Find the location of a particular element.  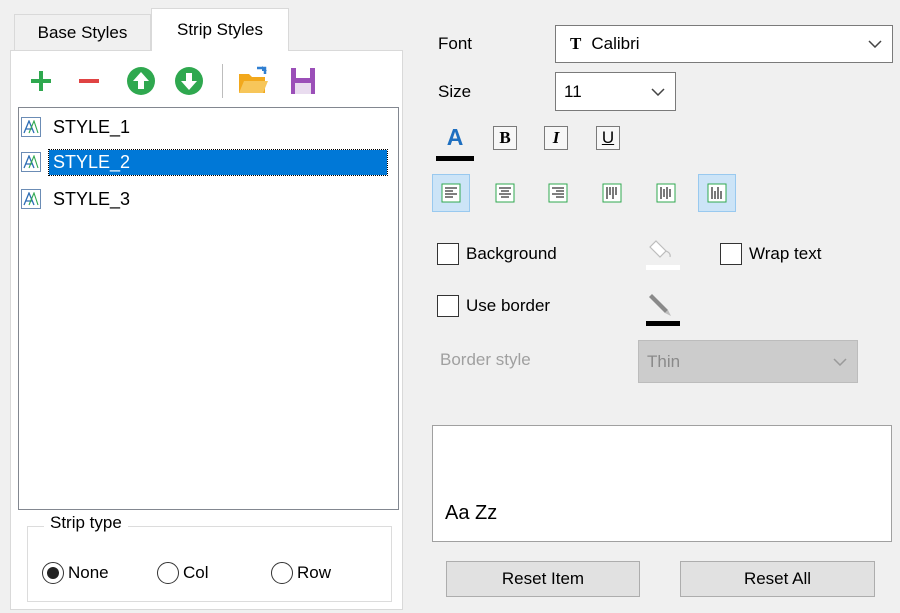

list-item-label: STYLE_2 is located at coordinates (218, 162).